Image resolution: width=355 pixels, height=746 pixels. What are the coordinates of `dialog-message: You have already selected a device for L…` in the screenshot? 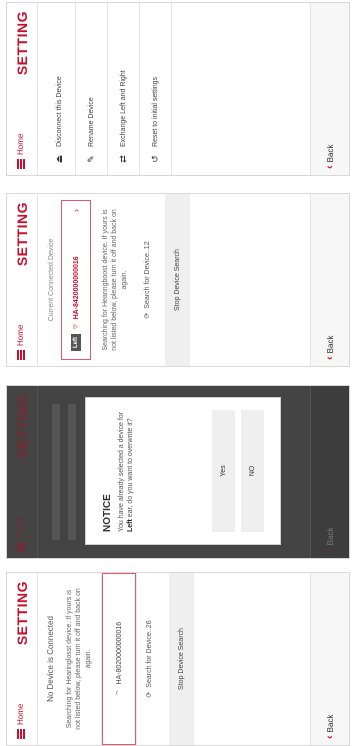 It's located at (126, 472).